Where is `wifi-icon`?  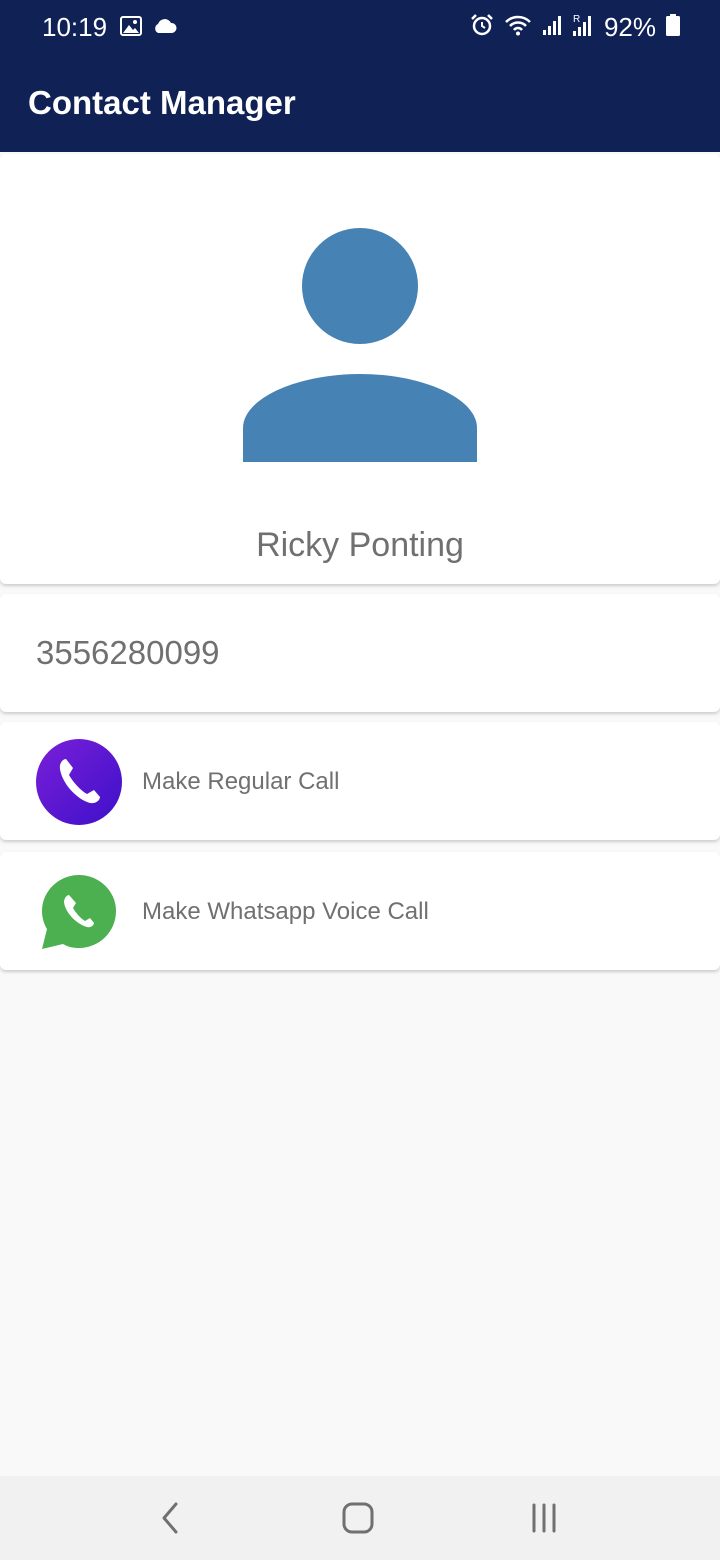 wifi-icon is located at coordinates (518, 27).